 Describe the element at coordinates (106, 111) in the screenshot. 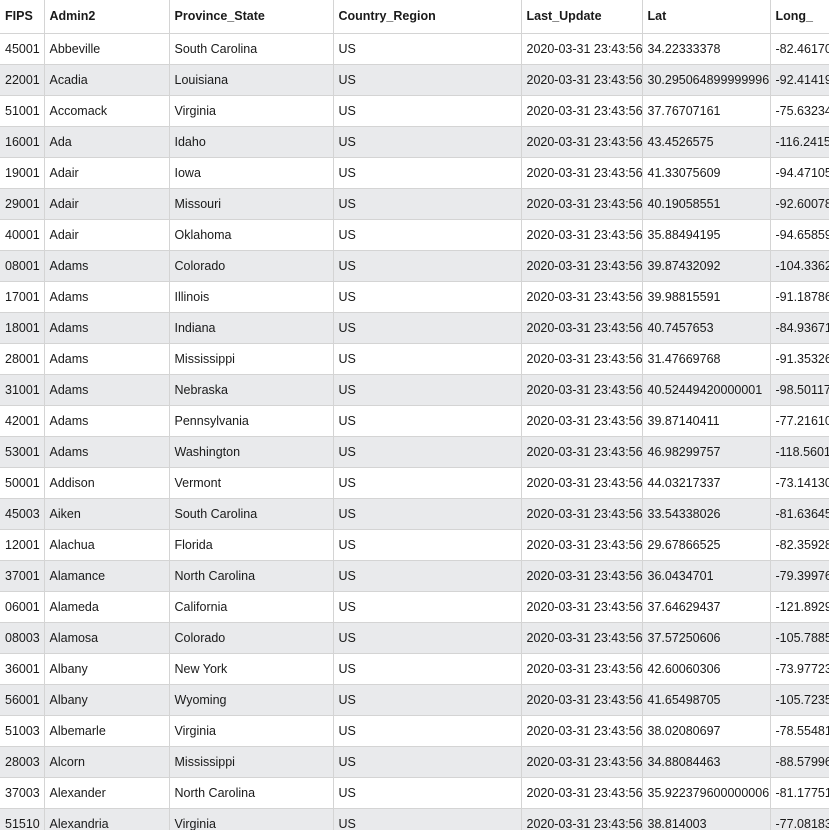

I see `cell-admin2: Accomack` at that location.